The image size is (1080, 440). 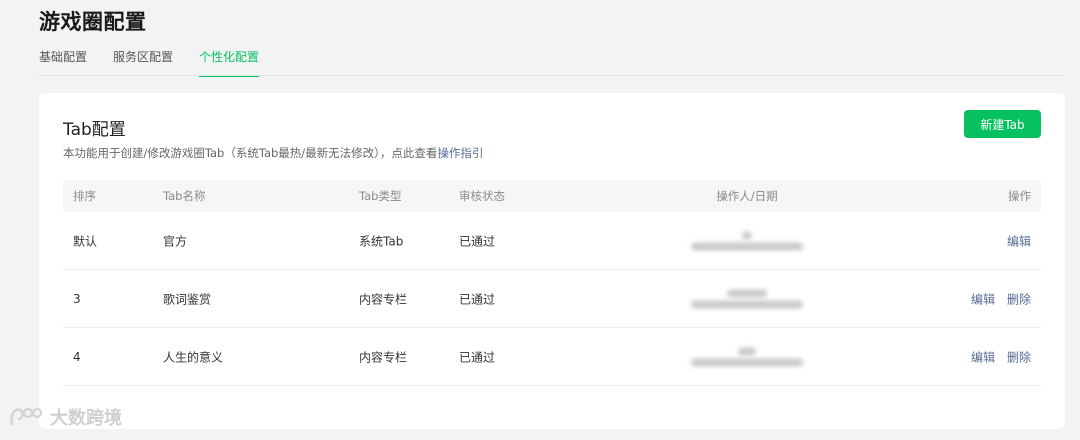 What do you see at coordinates (1002, 124) in the screenshot?
I see `new-tab-button: 新建Tab` at bounding box center [1002, 124].